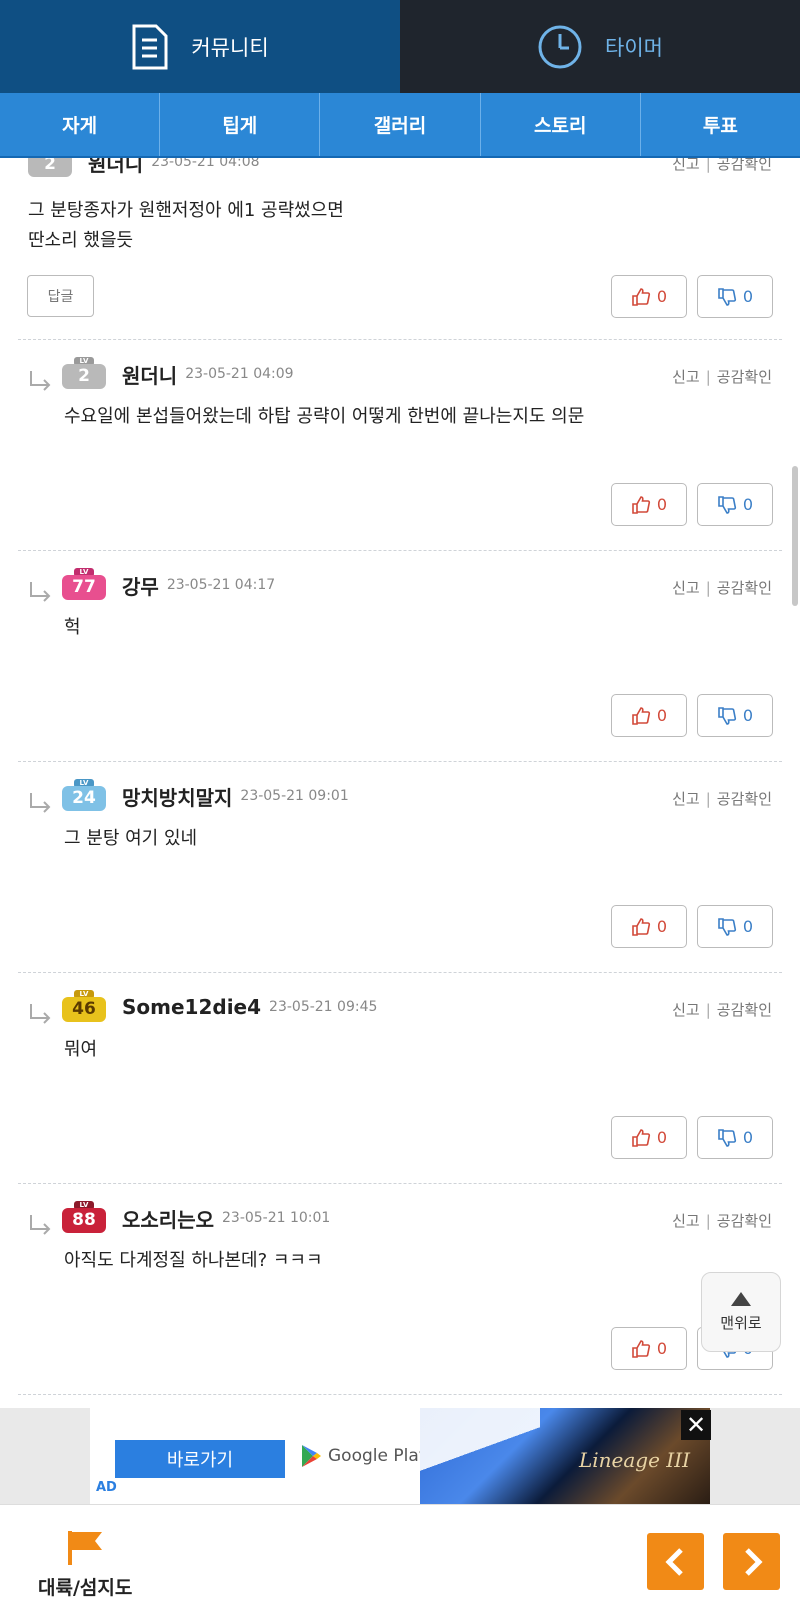  I want to click on game-logo: Lineage III, so click(634, 1460).